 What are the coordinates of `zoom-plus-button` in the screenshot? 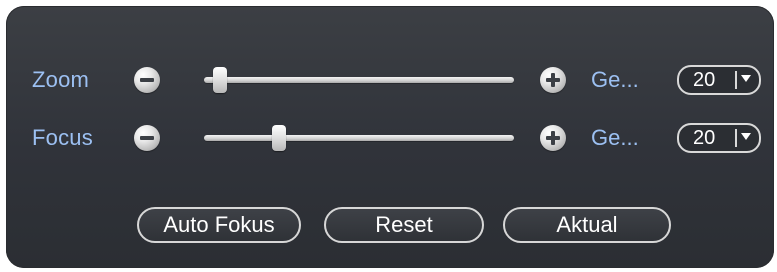 It's located at (553, 80).